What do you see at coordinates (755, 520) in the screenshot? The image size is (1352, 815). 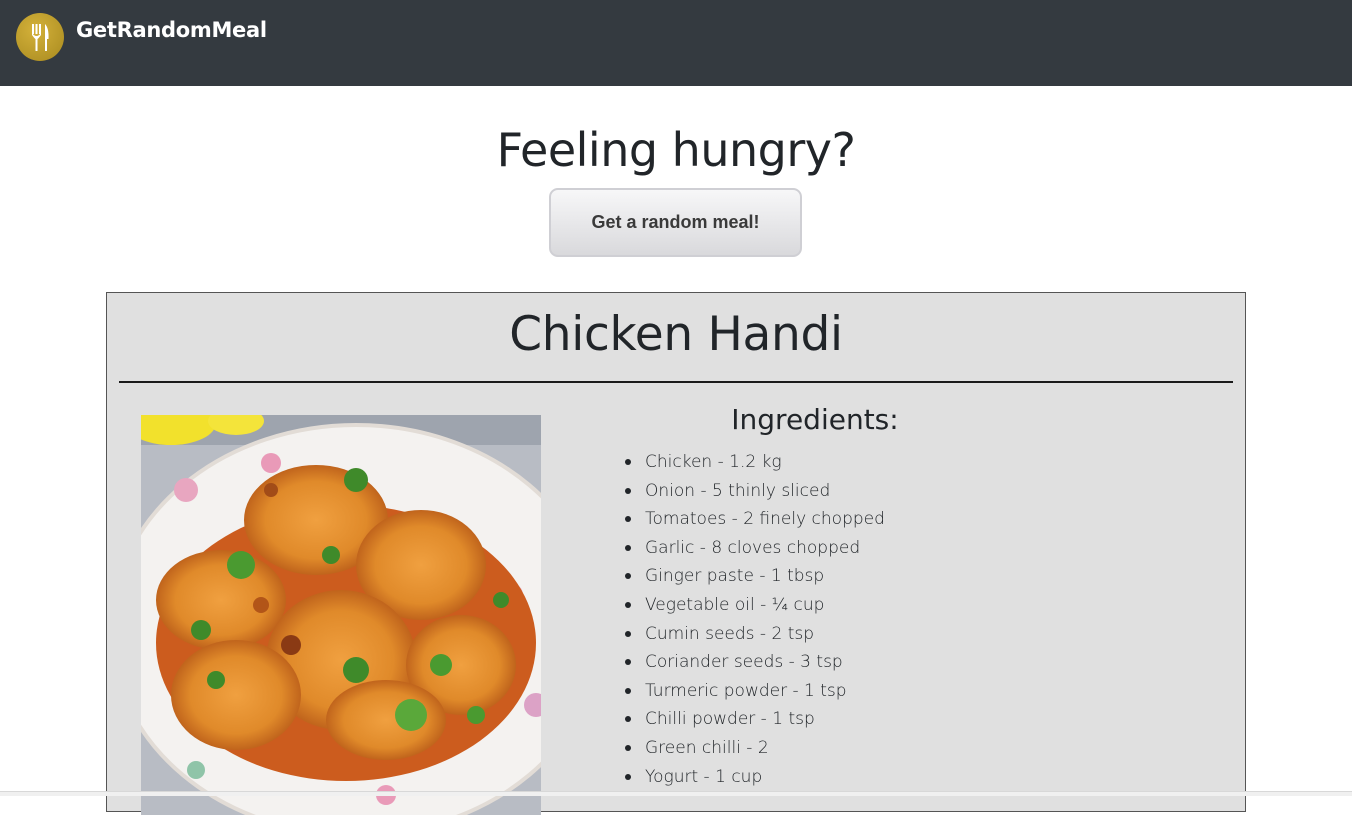 I see `ingredient-item: Tomatoes - 2 finely chopped` at bounding box center [755, 520].